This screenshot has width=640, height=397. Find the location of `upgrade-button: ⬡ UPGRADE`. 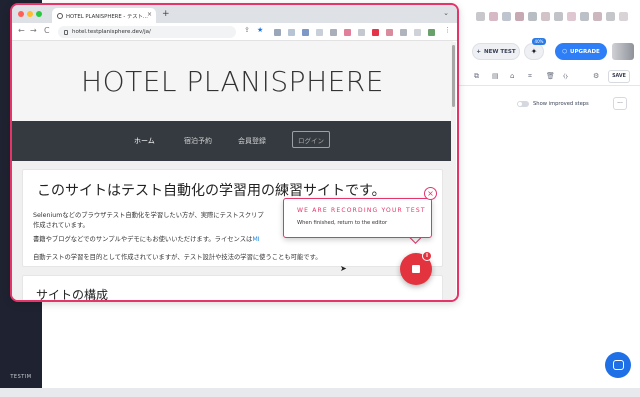

upgrade-button: ⬡ UPGRADE is located at coordinates (581, 51).